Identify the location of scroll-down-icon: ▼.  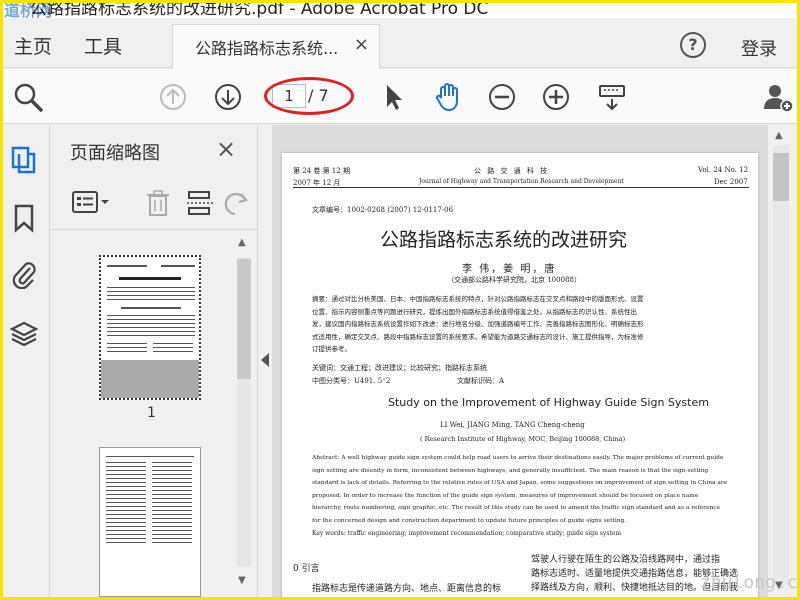
(242, 580).